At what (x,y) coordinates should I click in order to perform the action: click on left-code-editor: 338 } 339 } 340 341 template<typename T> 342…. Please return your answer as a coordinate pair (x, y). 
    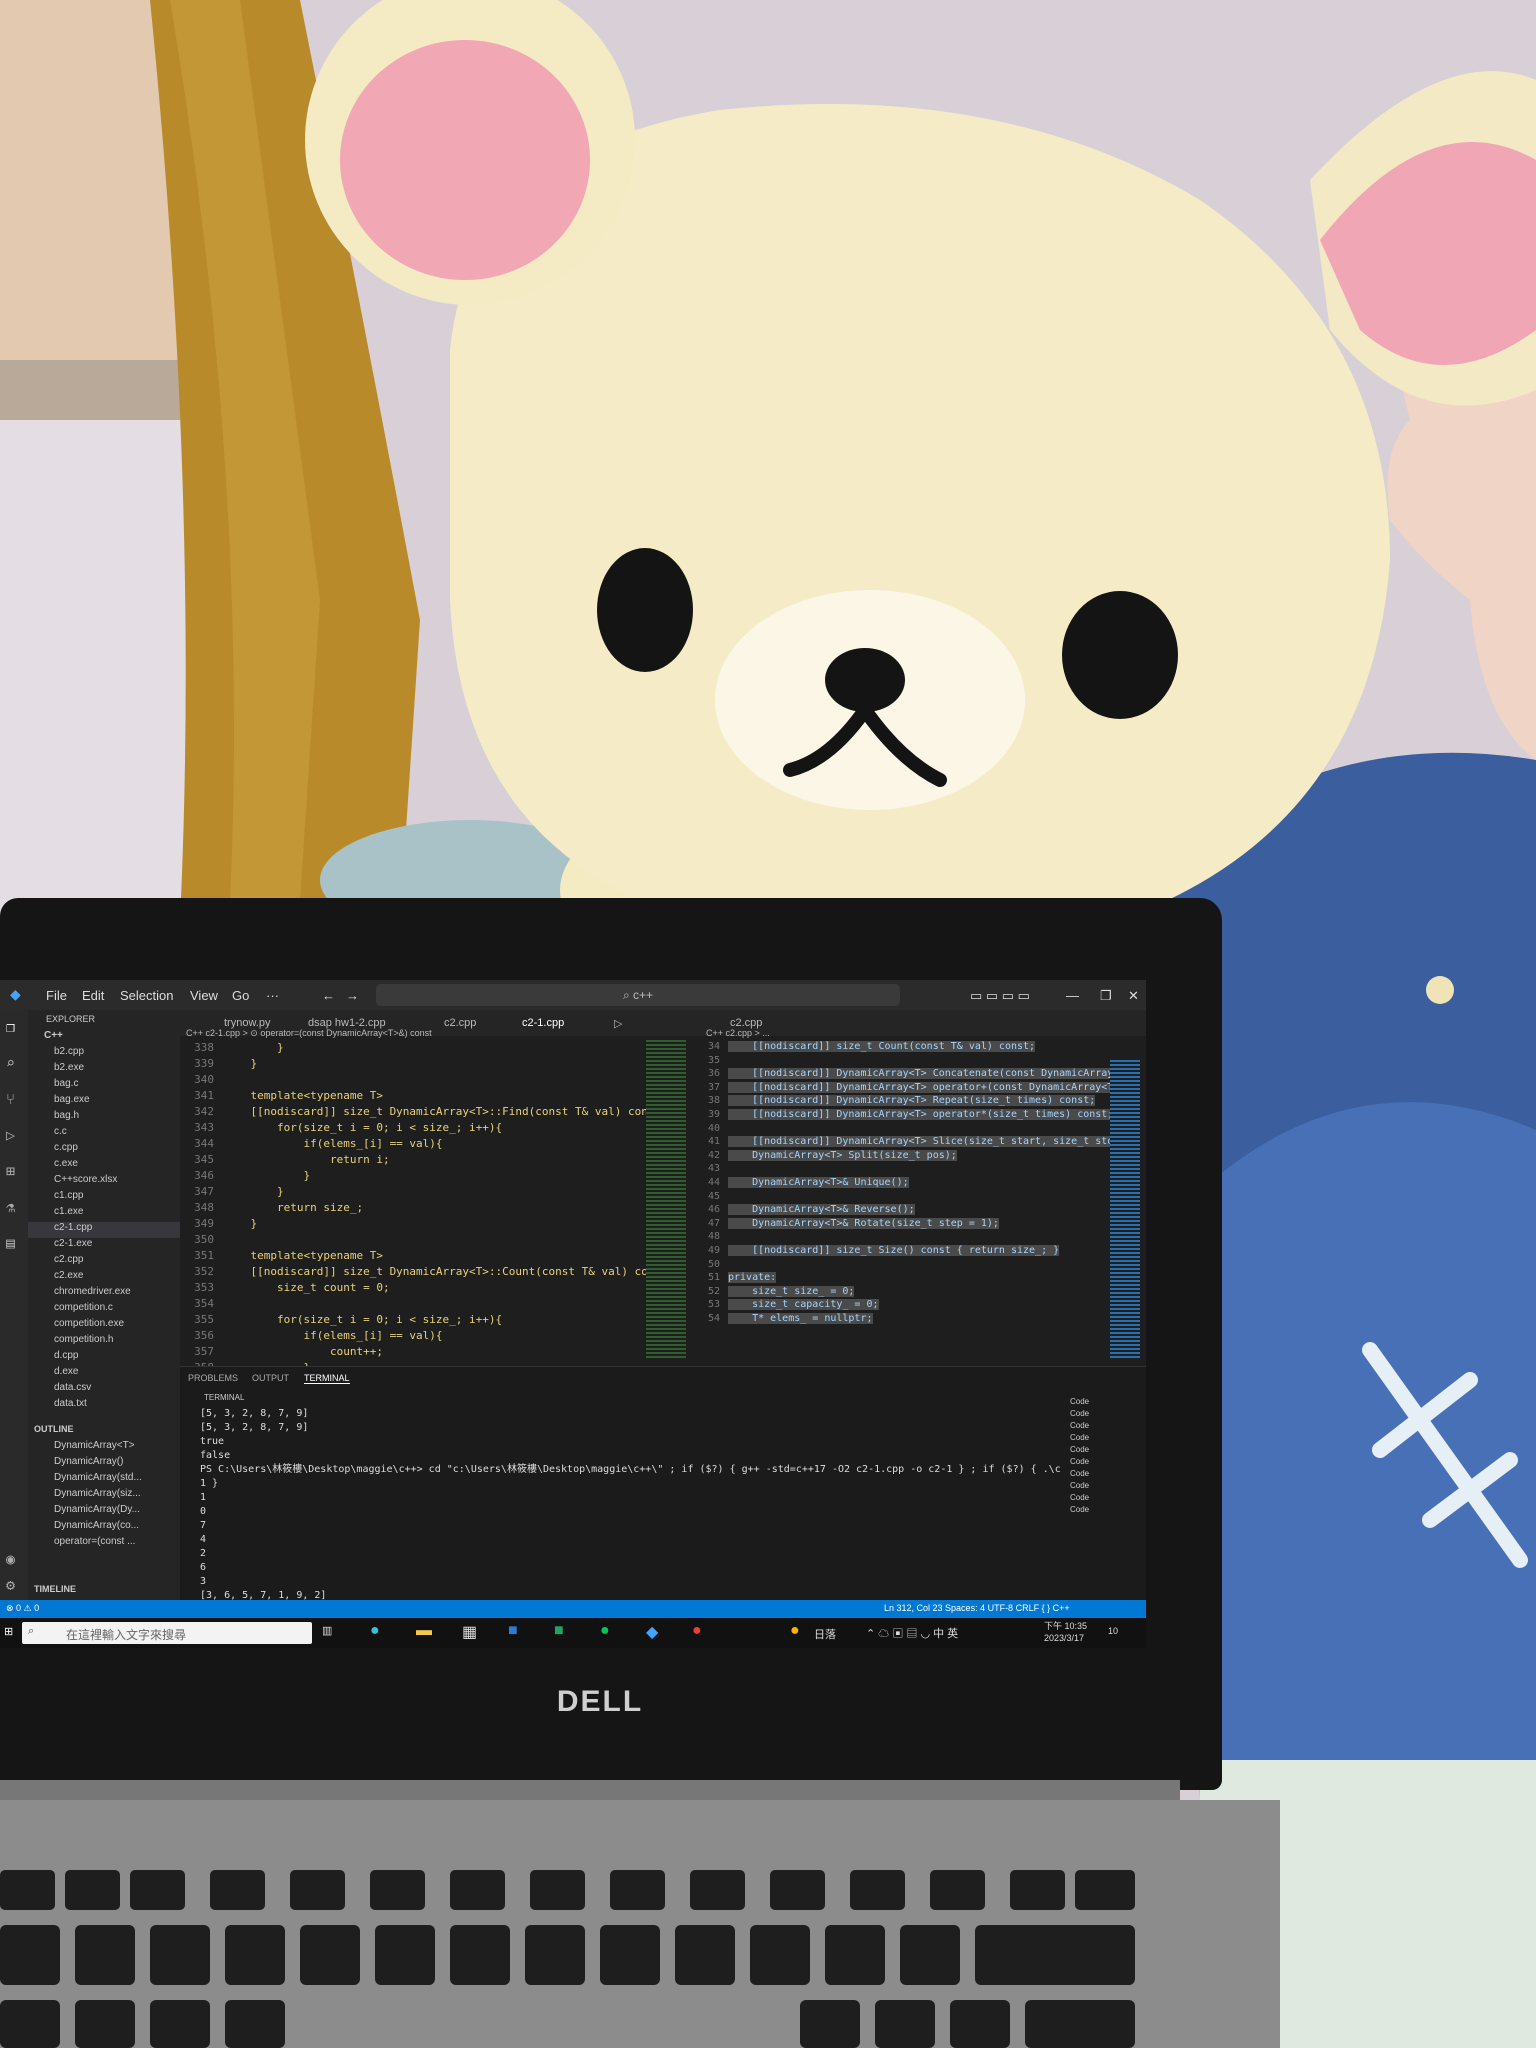
    Looking at the image, I should click on (430, 1207).